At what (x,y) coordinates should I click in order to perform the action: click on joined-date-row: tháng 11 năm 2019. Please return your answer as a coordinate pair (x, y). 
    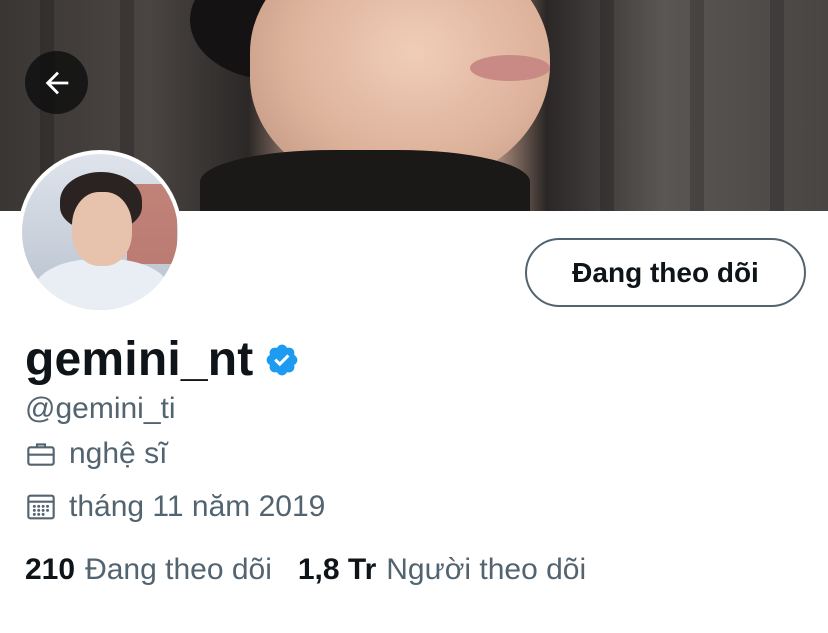
    Looking at the image, I should click on (175, 507).